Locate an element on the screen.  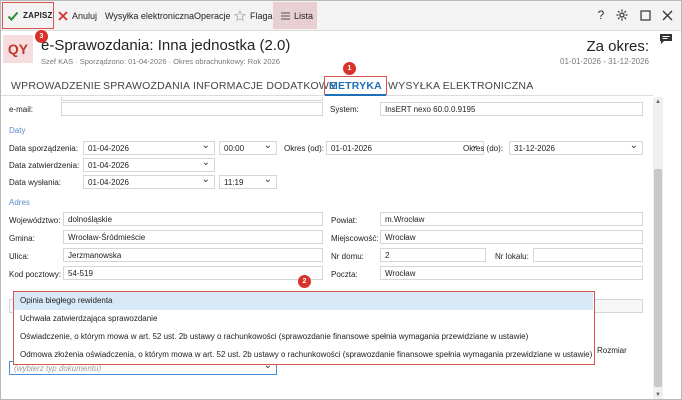
street-field: Jerzmanowska is located at coordinates (193, 255).